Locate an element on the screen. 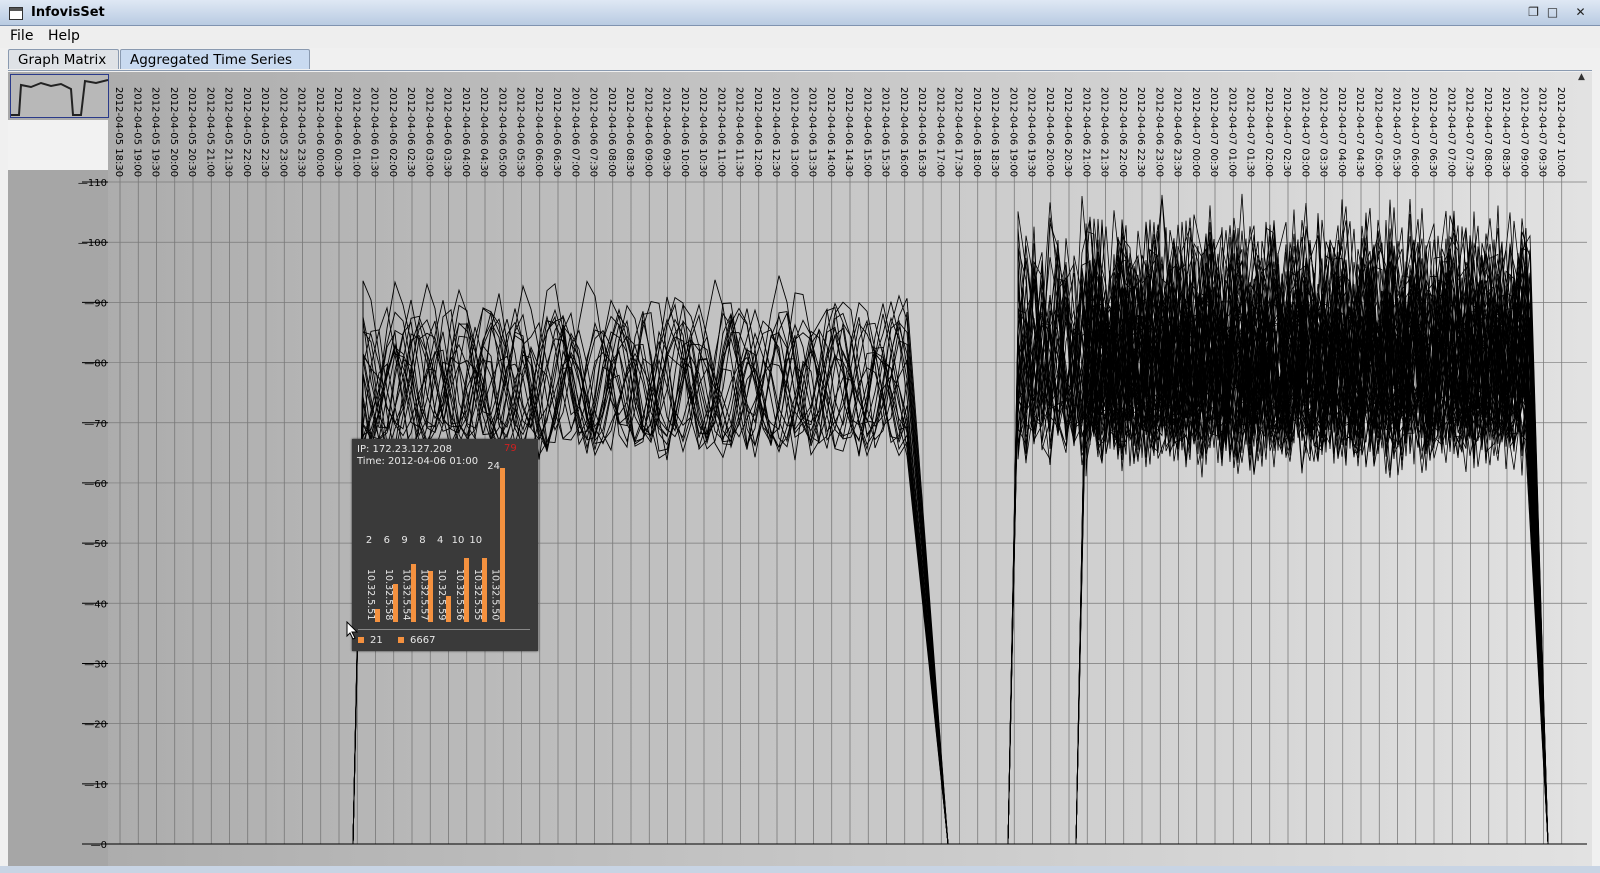 The width and height of the screenshot is (1600, 873). menu-file: File is located at coordinates (21, 36).